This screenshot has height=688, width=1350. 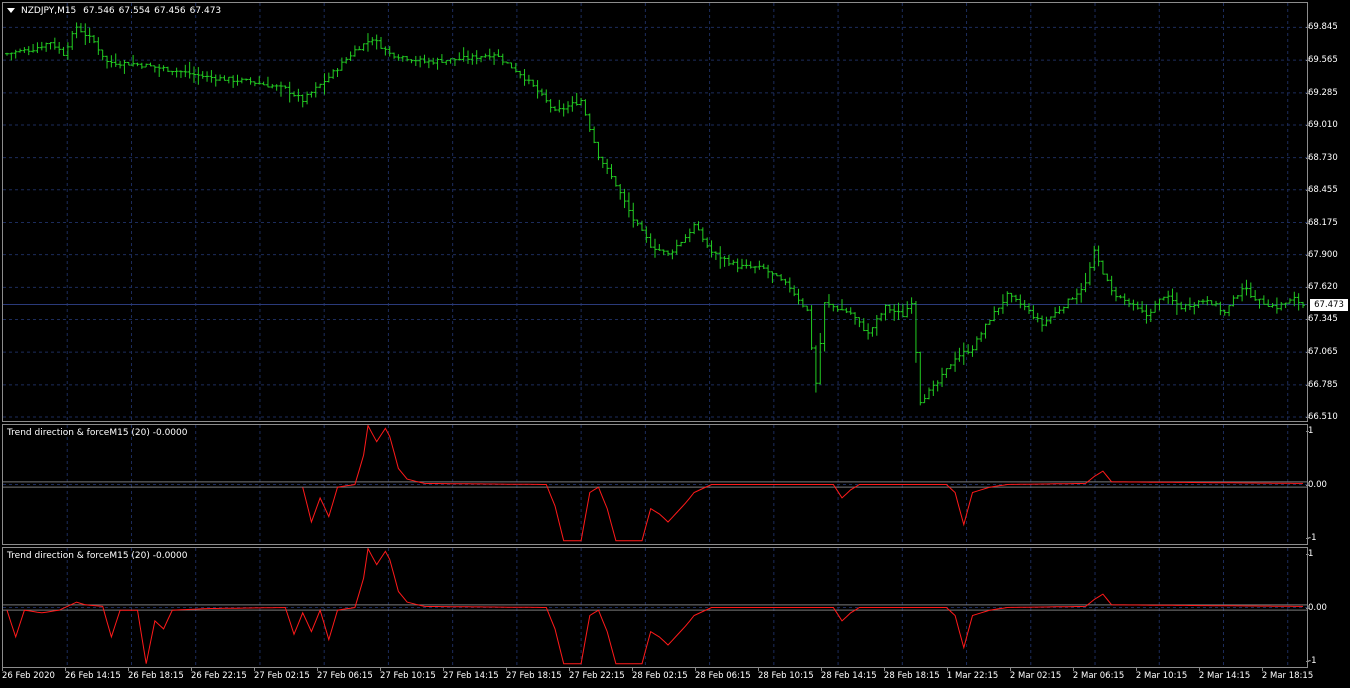 What do you see at coordinates (281, 674) in the screenshot?
I see `time-axis-tick: 27 Feb 02:15` at bounding box center [281, 674].